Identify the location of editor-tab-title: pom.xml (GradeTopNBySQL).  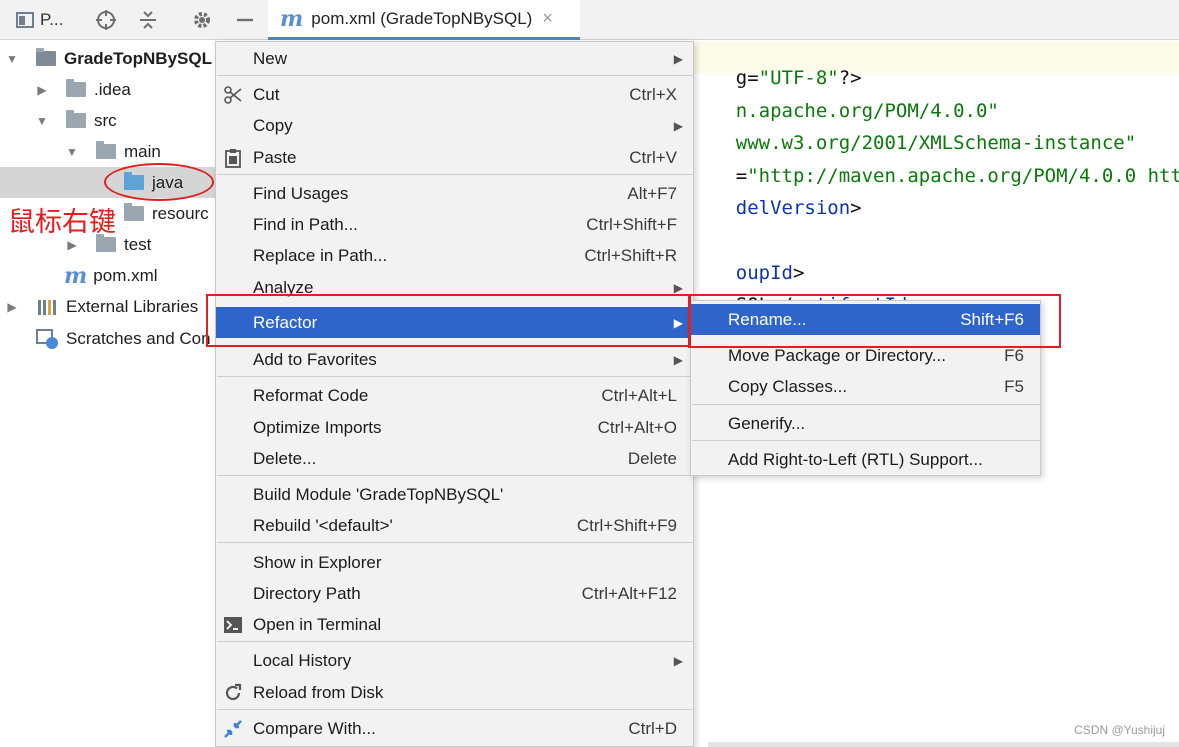
(422, 18).